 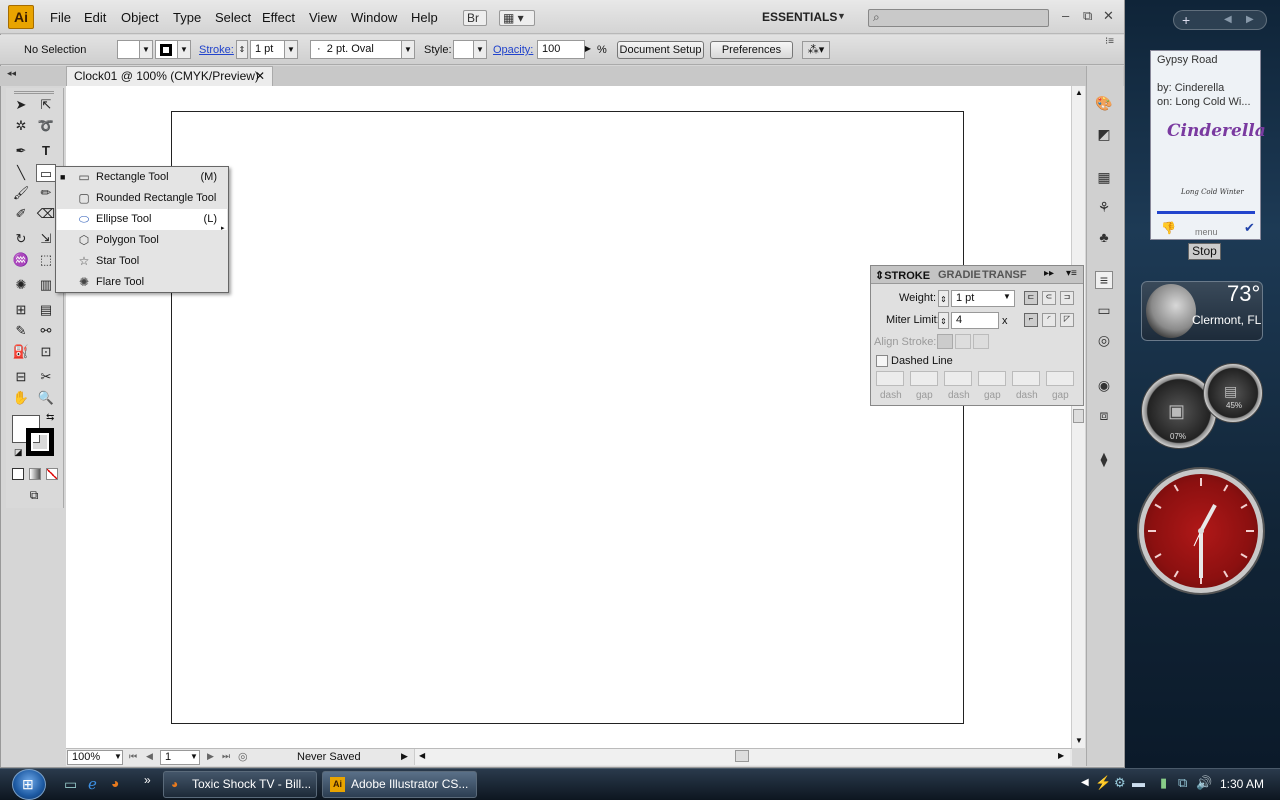 I want to click on menu-effect: Effect, so click(x=278, y=17).